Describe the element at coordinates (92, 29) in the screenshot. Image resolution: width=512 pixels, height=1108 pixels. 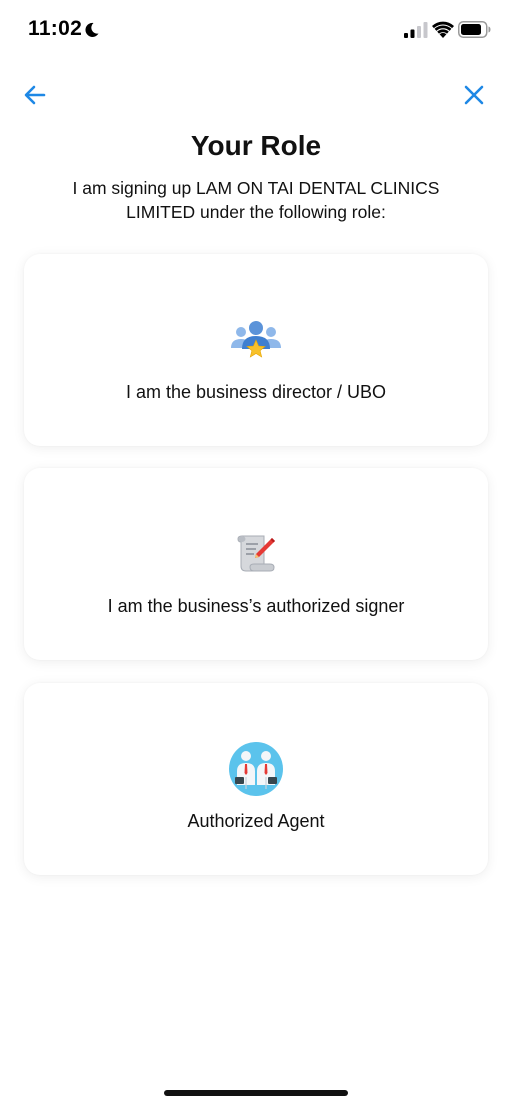
I see `moon-icon` at that location.